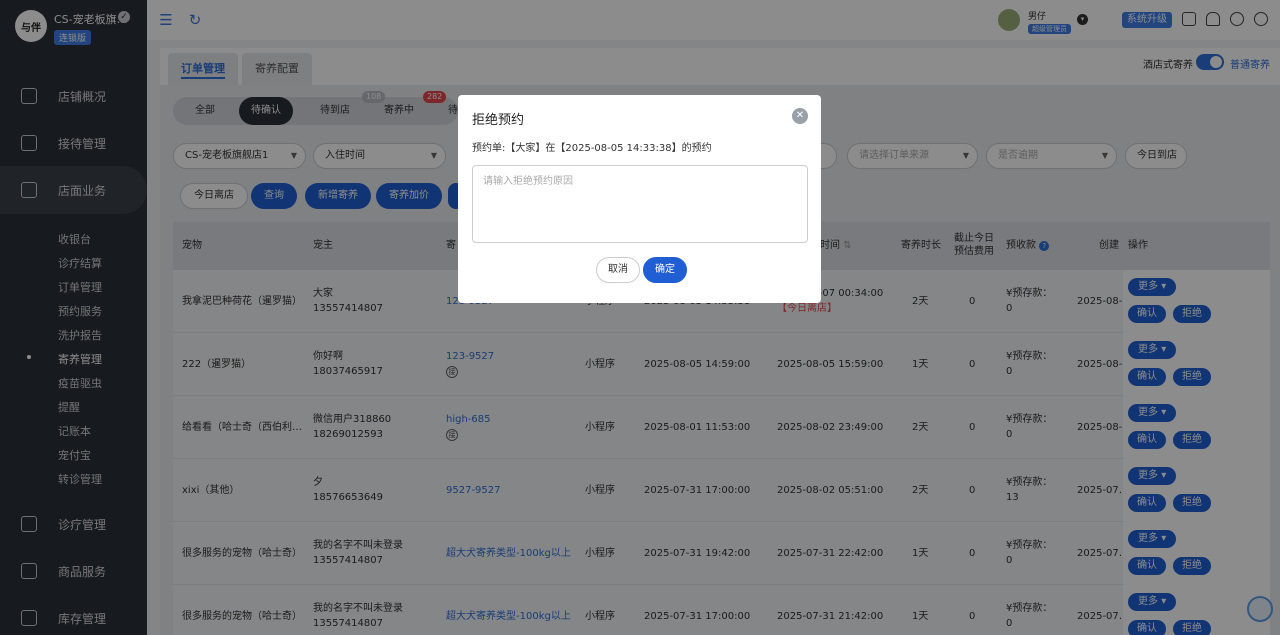  Describe the element at coordinates (498, 120) in the screenshot. I see `dialog-title: 拒绝预约` at that location.